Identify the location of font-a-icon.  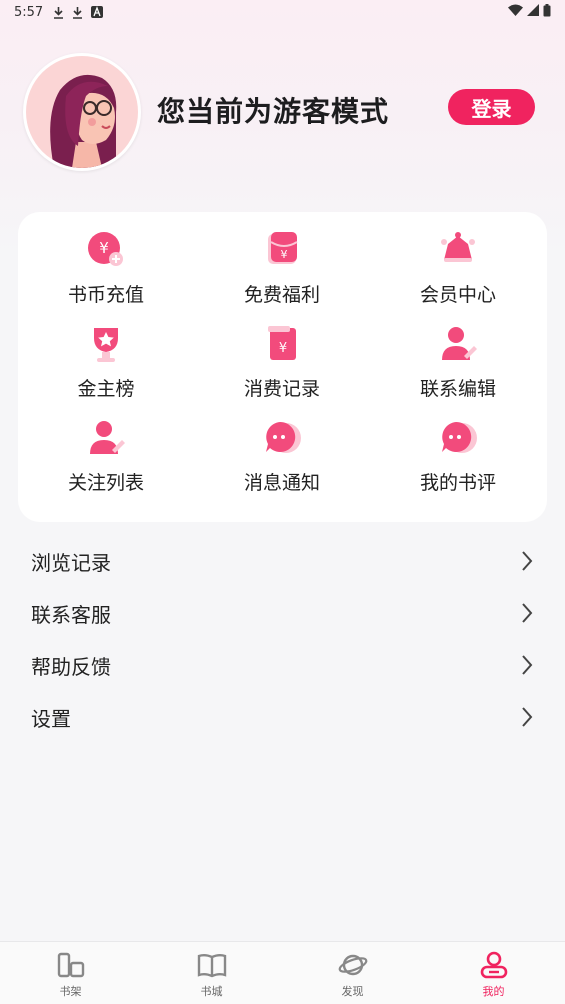
(97, 12).